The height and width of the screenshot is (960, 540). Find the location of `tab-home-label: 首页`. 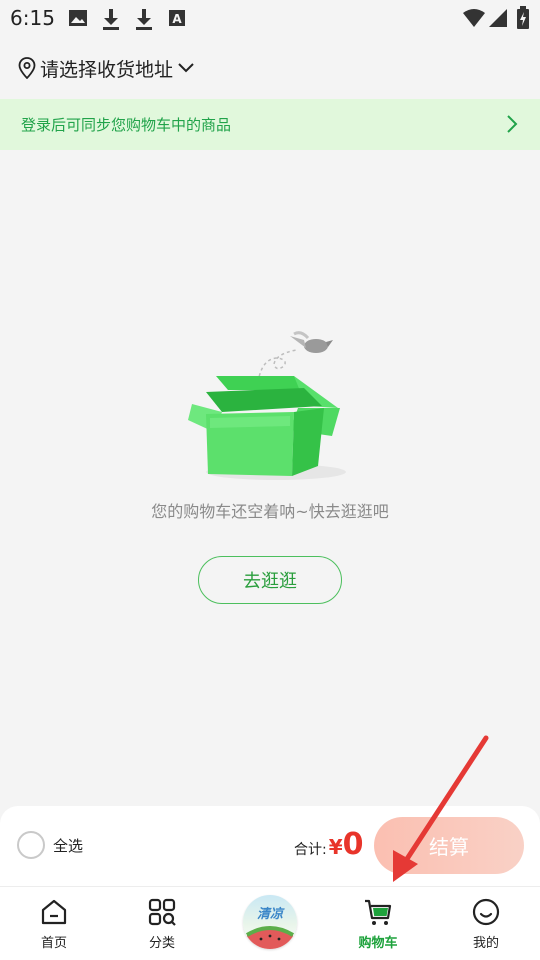

tab-home-label: 首页 is located at coordinates (53, 943).